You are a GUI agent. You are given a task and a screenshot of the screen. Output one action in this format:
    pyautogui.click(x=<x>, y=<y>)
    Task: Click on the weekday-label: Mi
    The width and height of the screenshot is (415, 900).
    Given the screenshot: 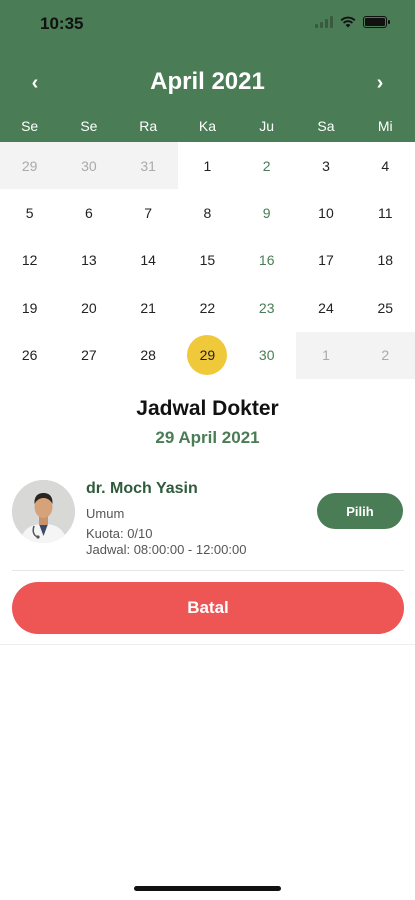 What is the action you would take?
    pyautogui.click(x=385, y=126)
    